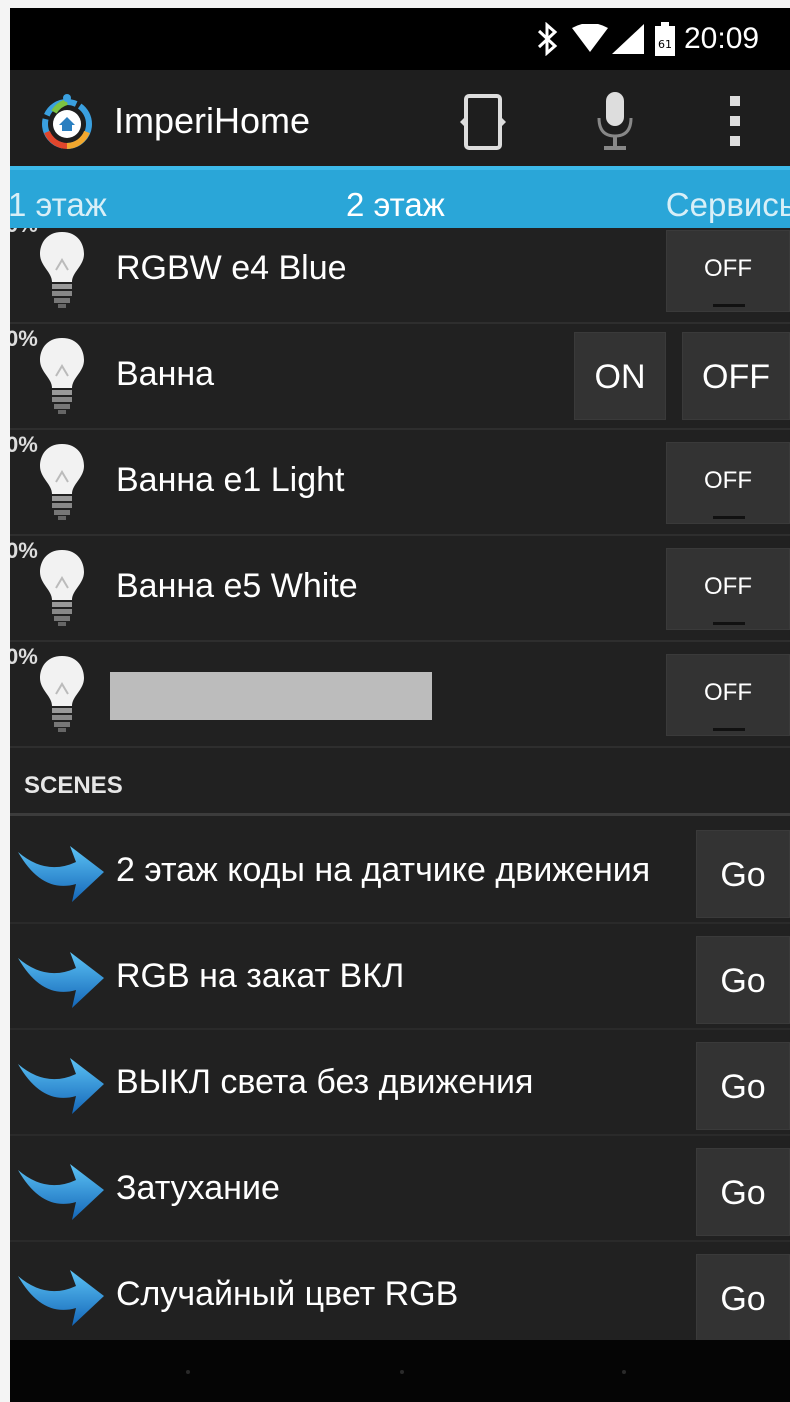  Describe the element at coordinates (325, 1082) in the screenshot. I see `scene-name: ВЫКЛ света без движения` at that location.